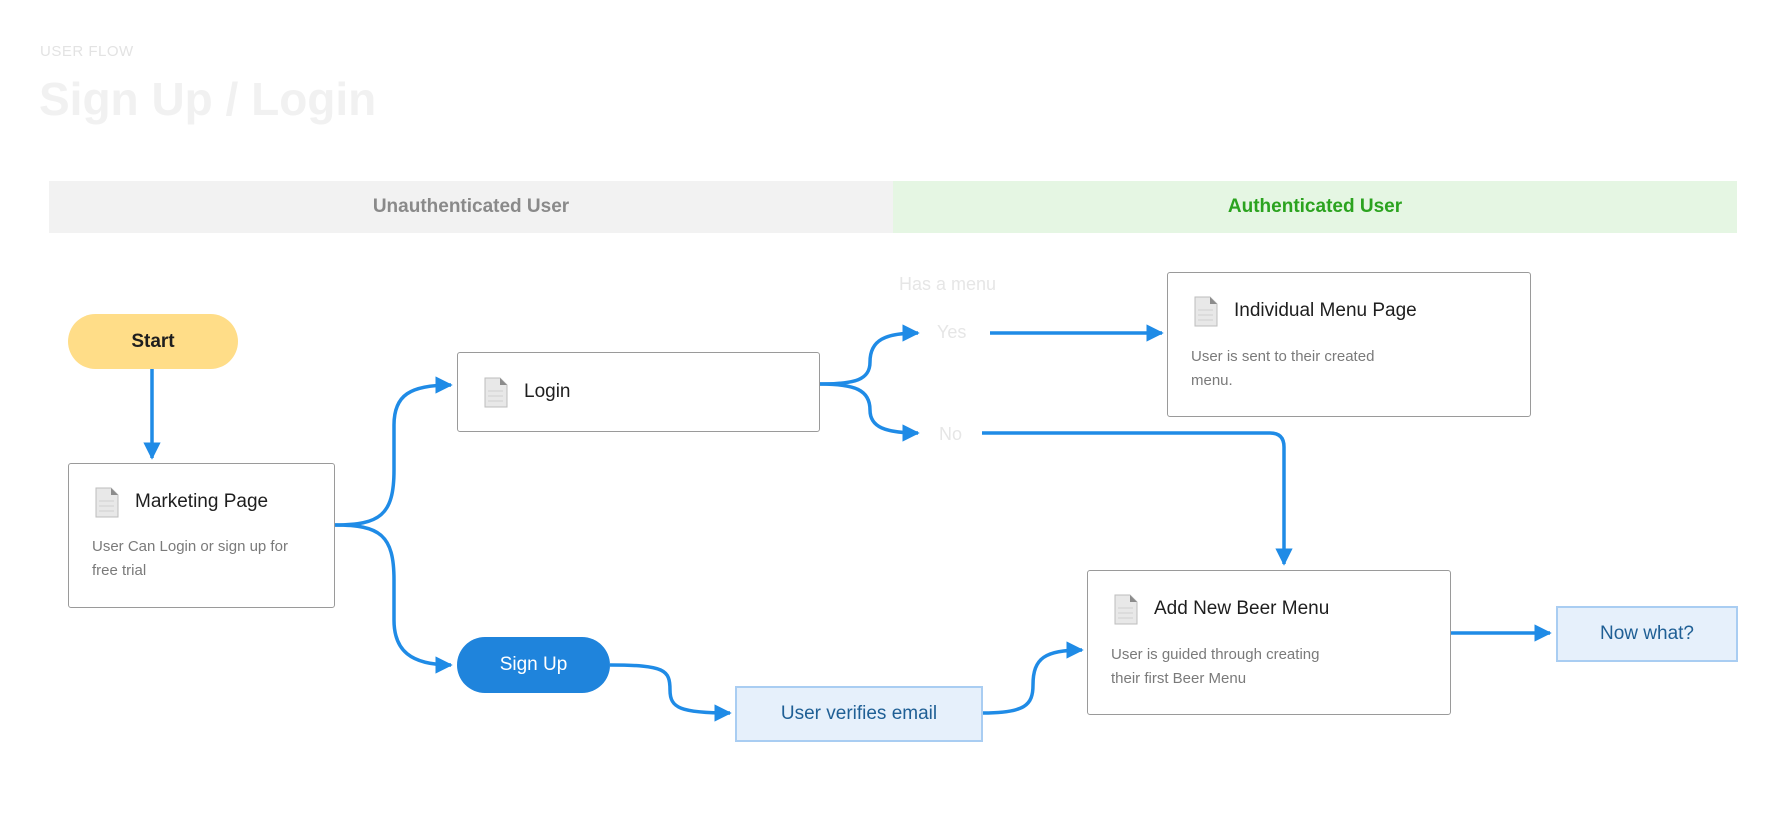 The image size is (1780, 840). I want to click on login-card: Login, so click(638, 392).